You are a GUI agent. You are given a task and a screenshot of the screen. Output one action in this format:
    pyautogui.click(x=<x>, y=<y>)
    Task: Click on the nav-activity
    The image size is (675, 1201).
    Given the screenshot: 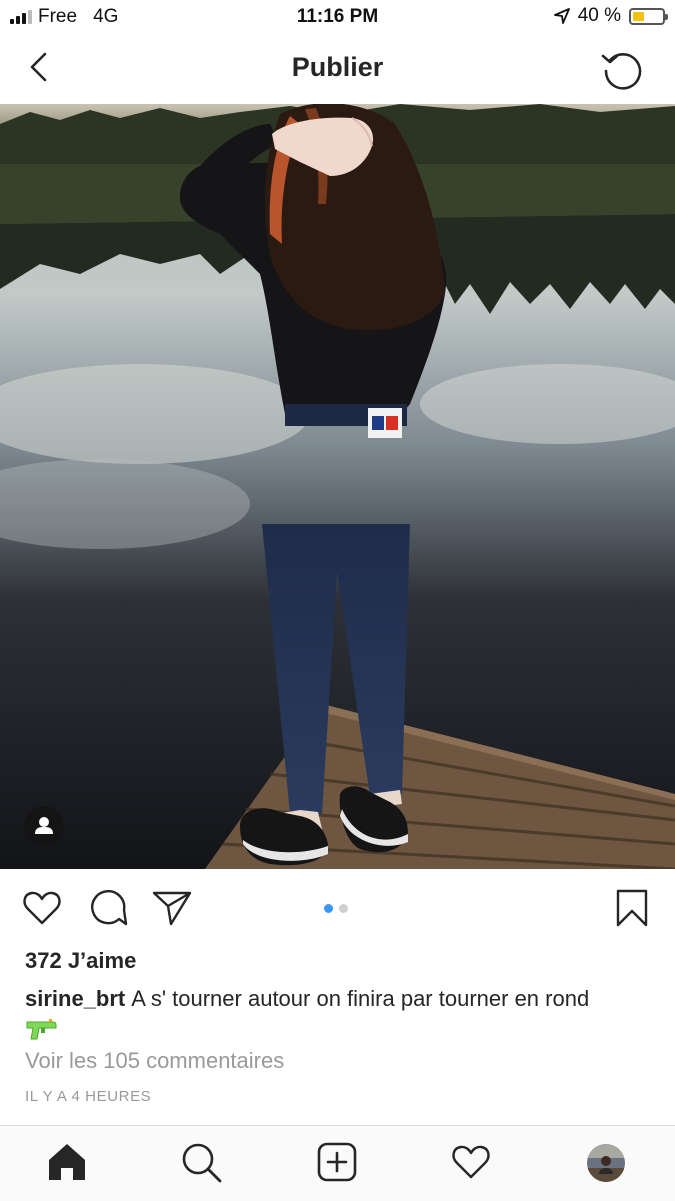 What is the action you would take?
    pyautogui.click(x=471, y=1162)
    